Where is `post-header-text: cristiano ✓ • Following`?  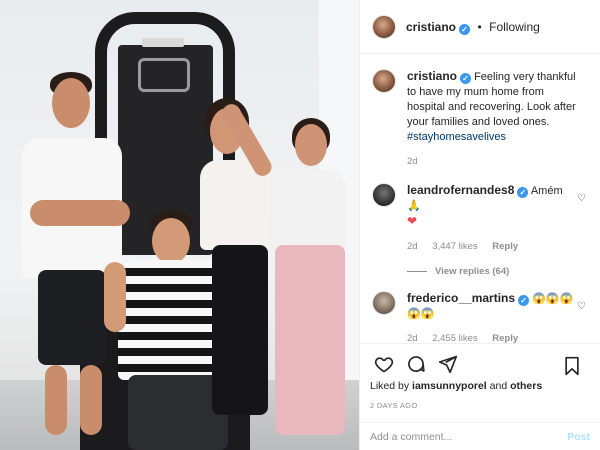 post-header-text: cristiano ✓ • Following is located at coordinates (473, 27).